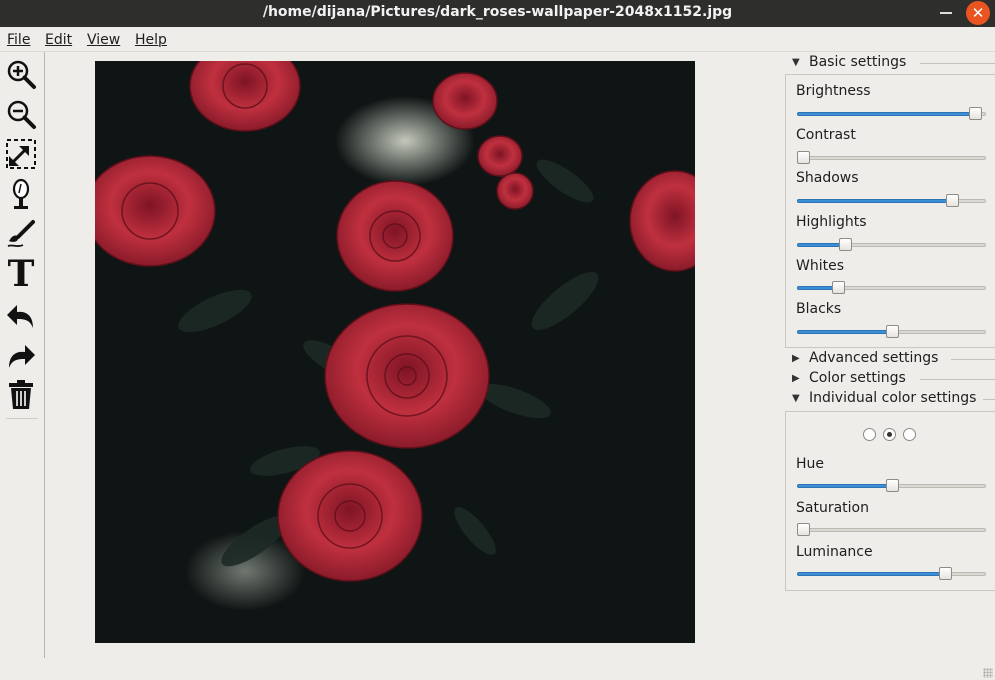  Describe the element at coordinates (827, 178) in the screenshot. I see `shadows-label: Shadows` at that location.